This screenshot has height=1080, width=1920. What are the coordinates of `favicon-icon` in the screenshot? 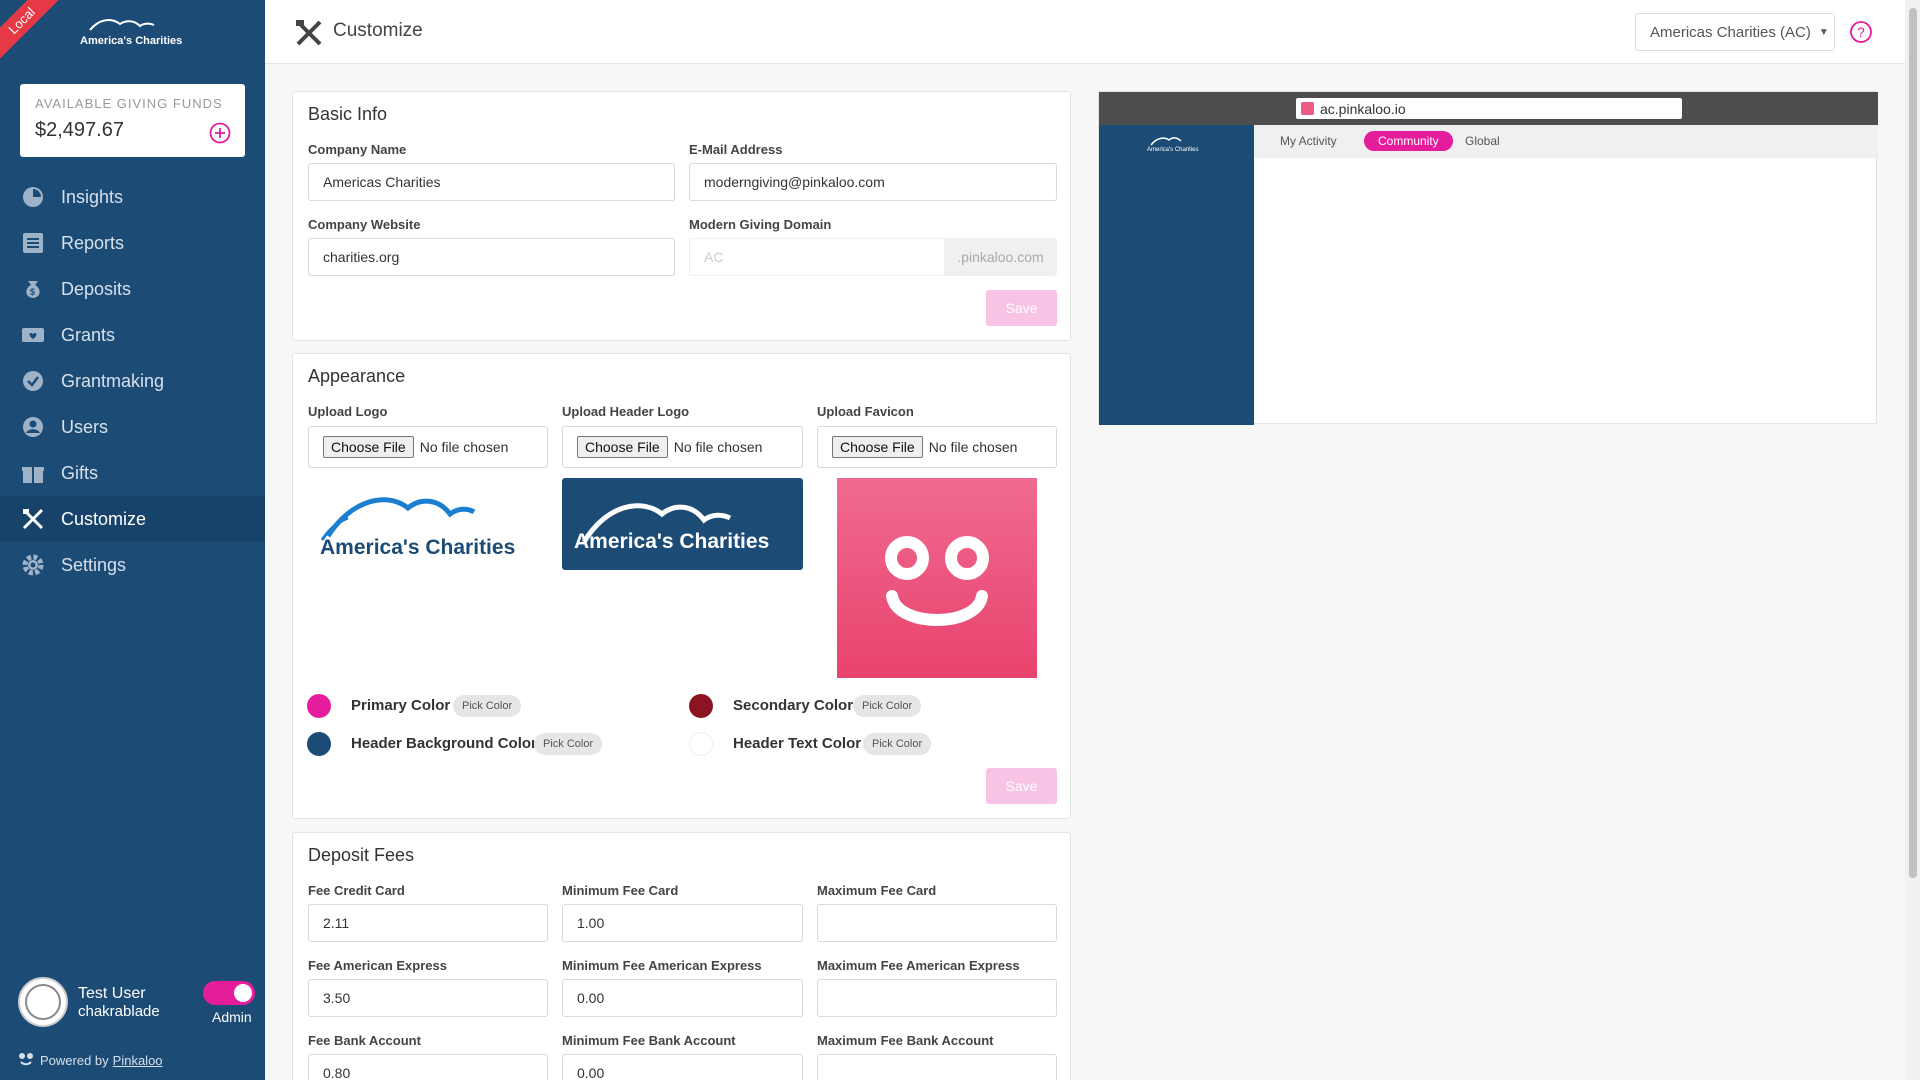 It's located at (1307, 108).